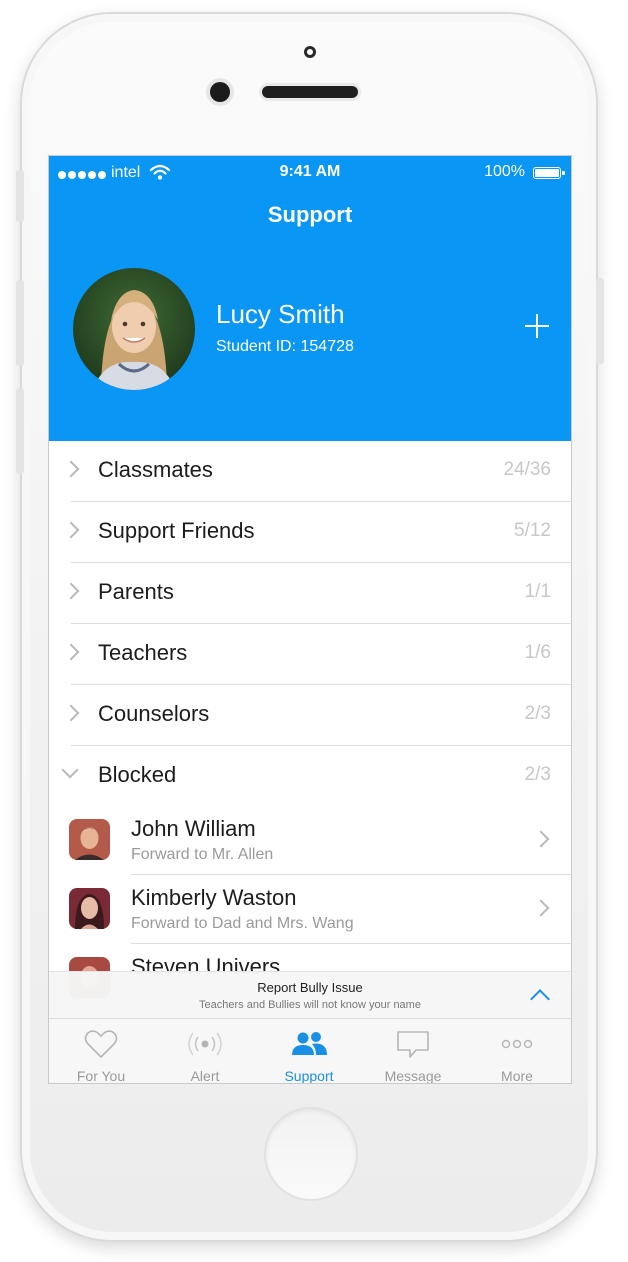 This screenshot has width=628, height=1262. What do you see at coordinates (285, 346) in the screenshot?
I see `student-id: Student ID: 154728` at bounding box center [285, 346].